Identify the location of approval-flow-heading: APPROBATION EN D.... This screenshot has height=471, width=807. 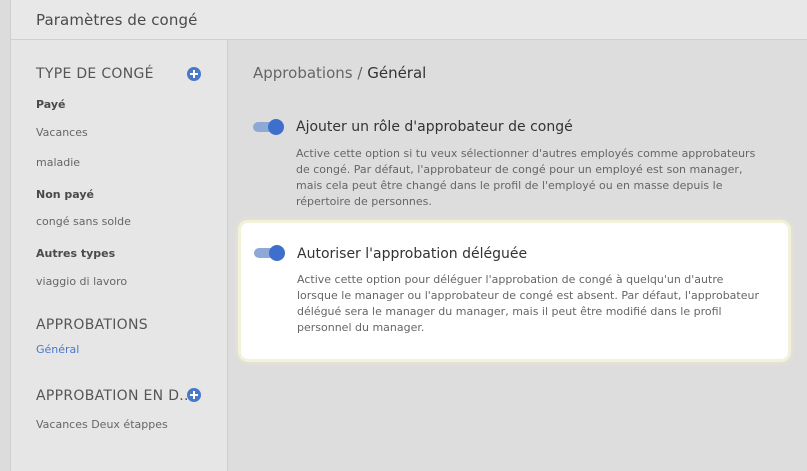
(115, 396).